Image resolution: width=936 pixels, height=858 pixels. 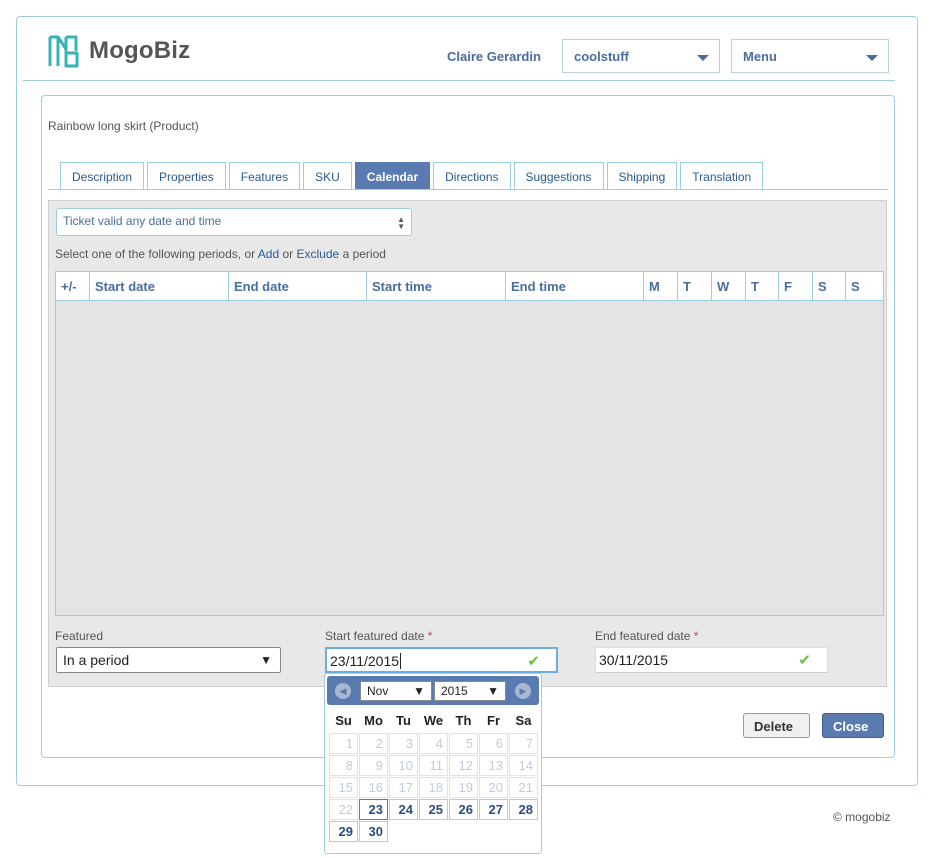 I want to click on day-cell: 26, so click(x=463, y=809).